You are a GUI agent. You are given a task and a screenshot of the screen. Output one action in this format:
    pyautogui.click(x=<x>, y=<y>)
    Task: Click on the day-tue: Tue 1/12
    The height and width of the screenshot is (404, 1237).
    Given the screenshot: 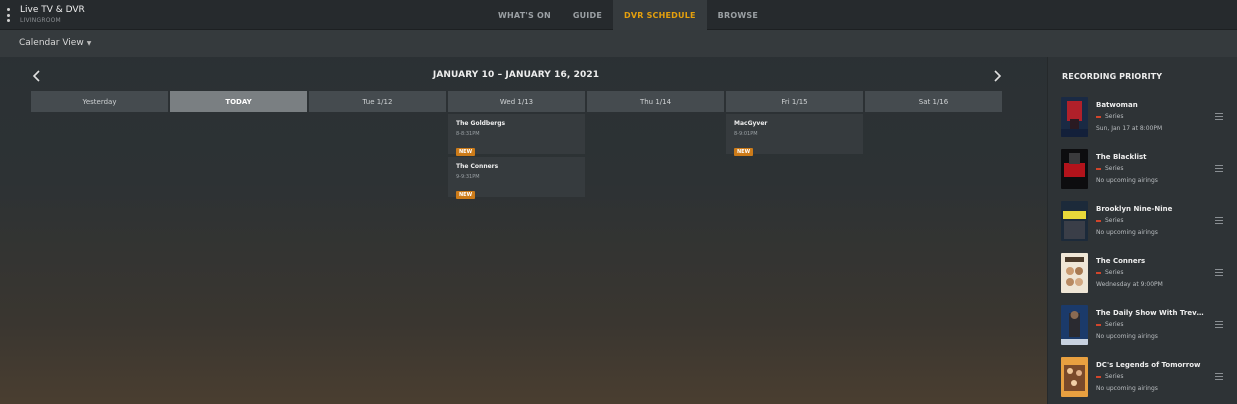 What is the action you would take?
    pyautogui.click(x=377, y=101)
    